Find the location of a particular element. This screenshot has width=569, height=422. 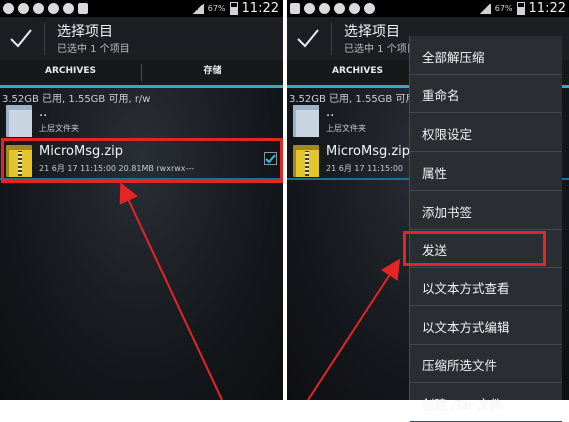

list-item-parent: .. 上层文件夹 is located at coordinates (141, 120).